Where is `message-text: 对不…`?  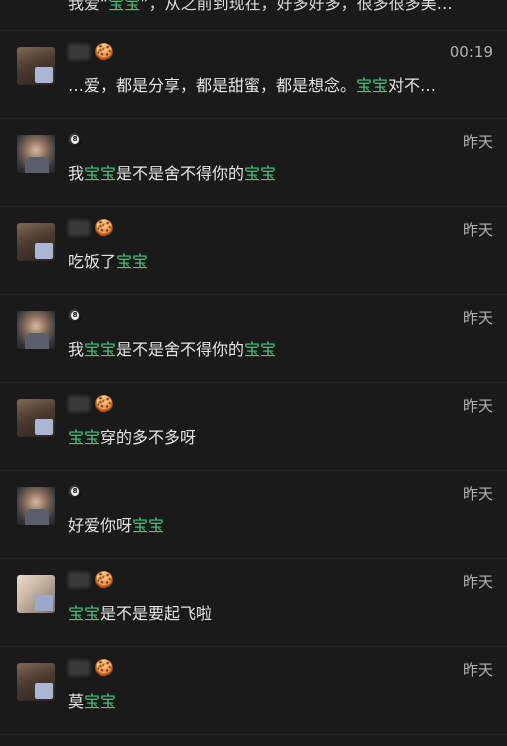 message-text: 对不… is located at coordinates (412, 85).